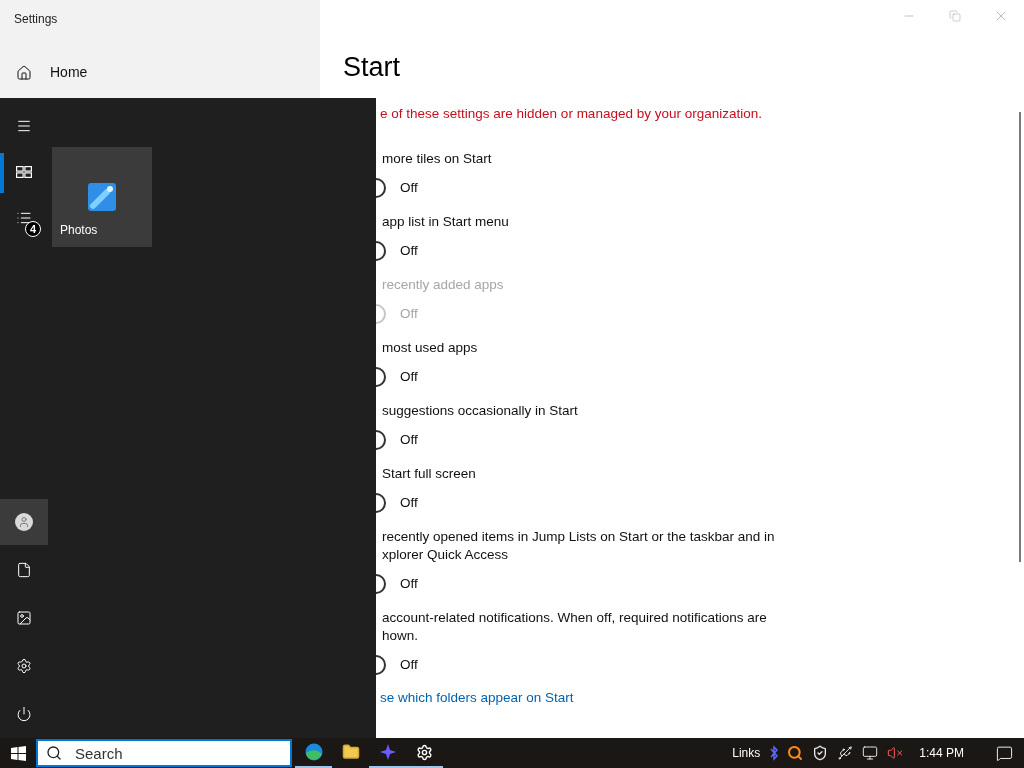 Image resolution: width=1024 pixels, height=768 pixels. What do you see at coordinates (24, 618) in the screenshot?
I see `pictures-icon` at bounding box center [24, 618].